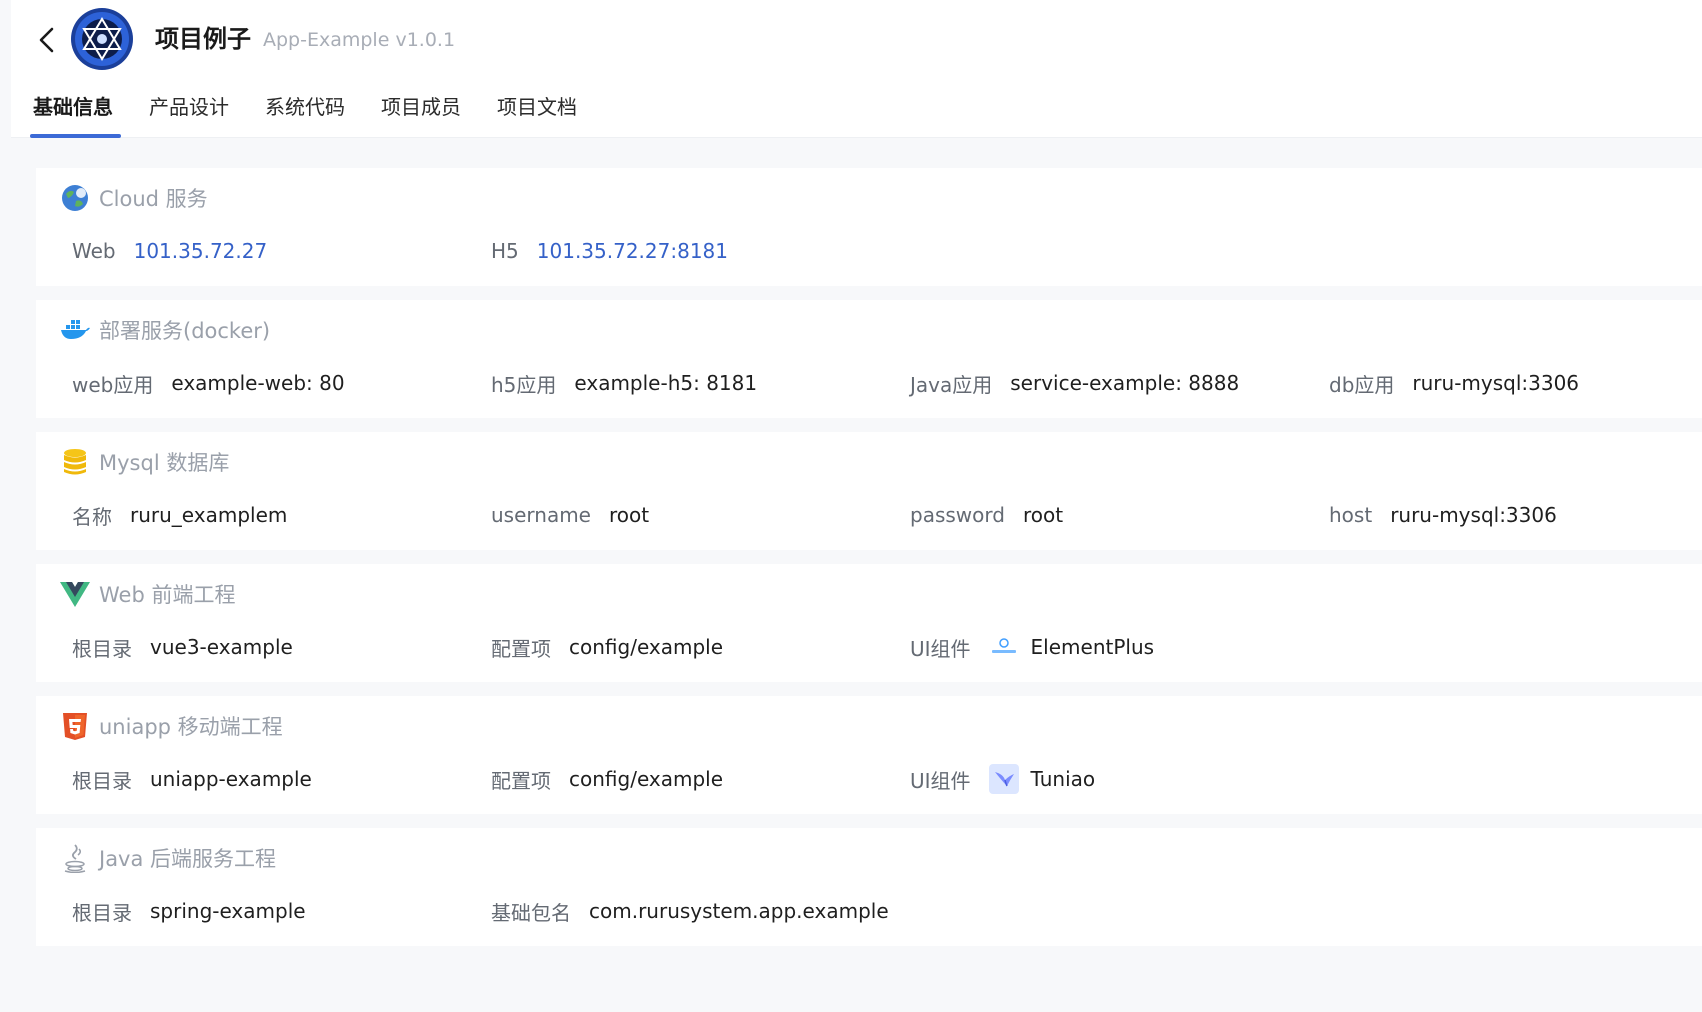 The image size is (1702, 1012). I want to click on tuniao-bird-icon, so click(1003, 779).